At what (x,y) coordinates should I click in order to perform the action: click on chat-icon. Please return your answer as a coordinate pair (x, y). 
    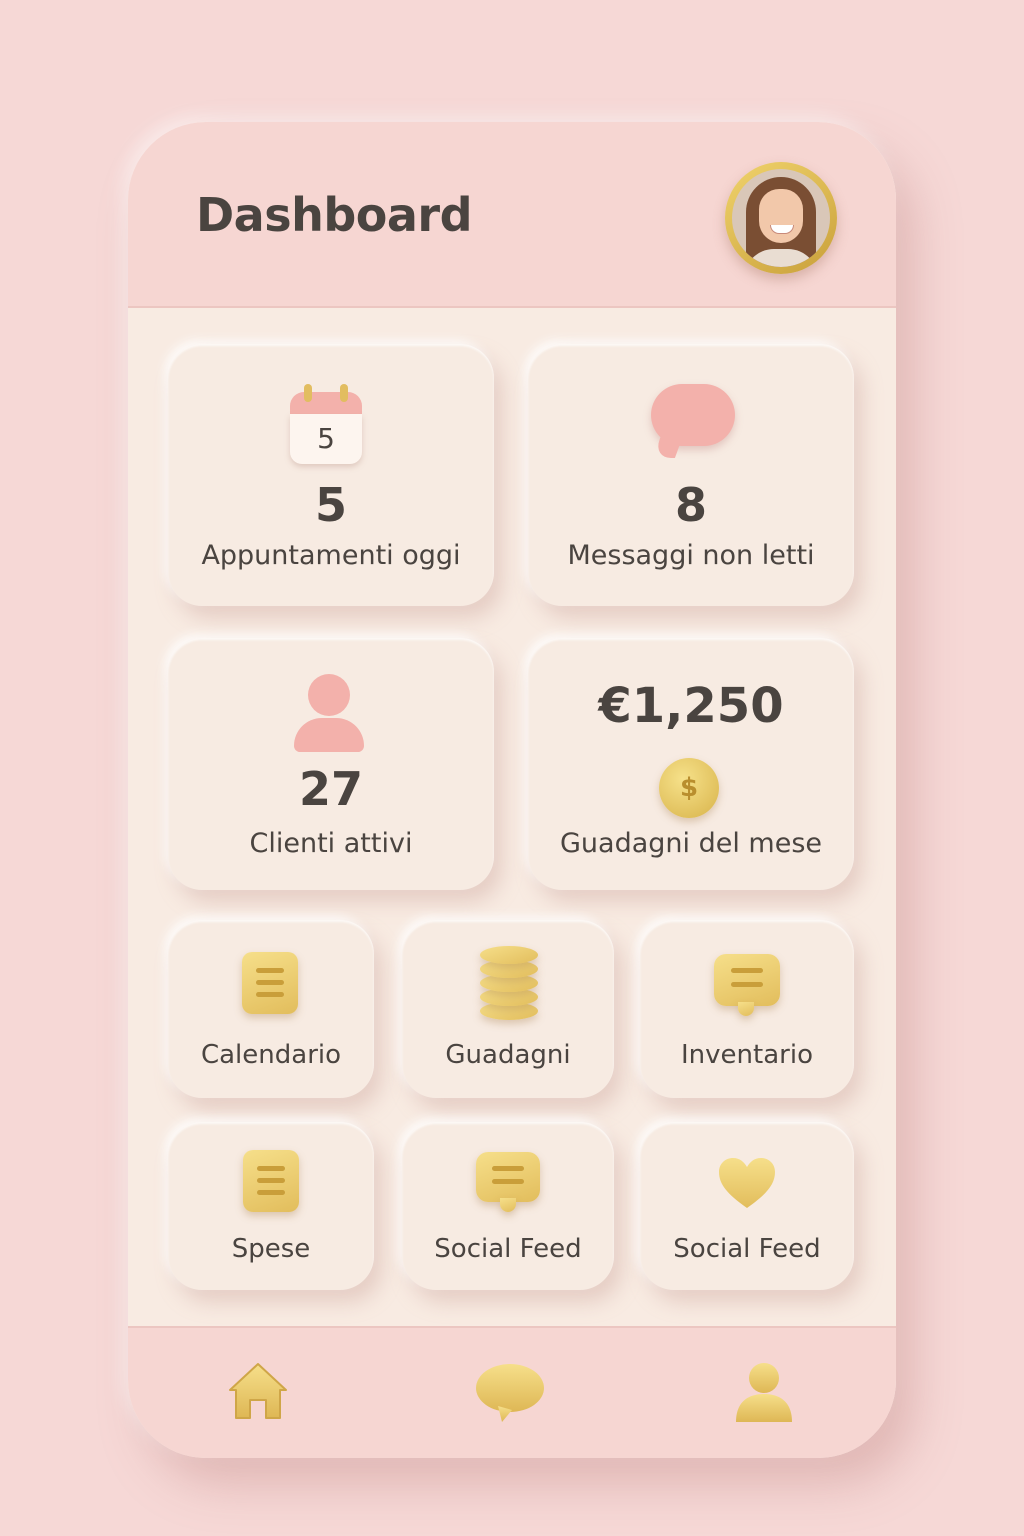
    Looking at the image, I should click on (510, 1392).